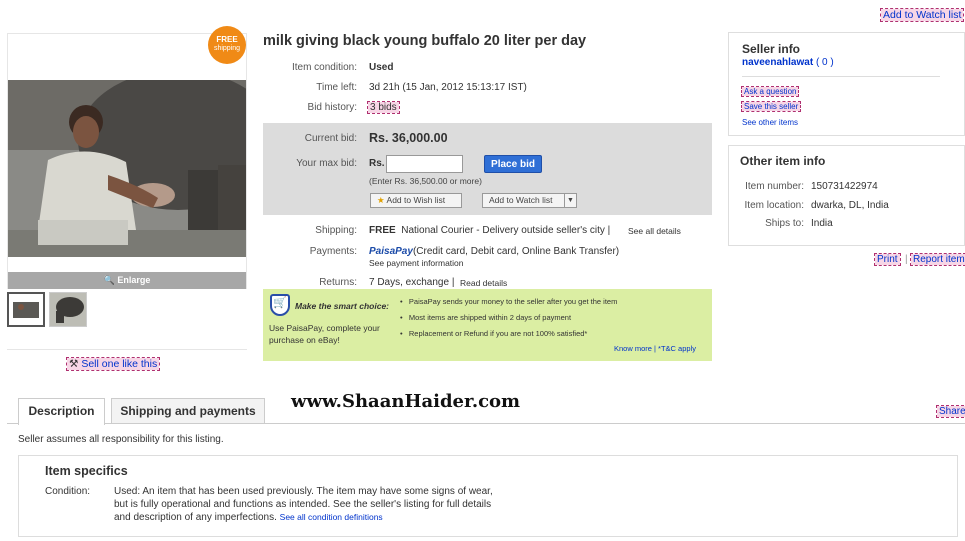  Describe the element at coordinates (486, 423) in the screenshot. I see `tab-underline` at that location.